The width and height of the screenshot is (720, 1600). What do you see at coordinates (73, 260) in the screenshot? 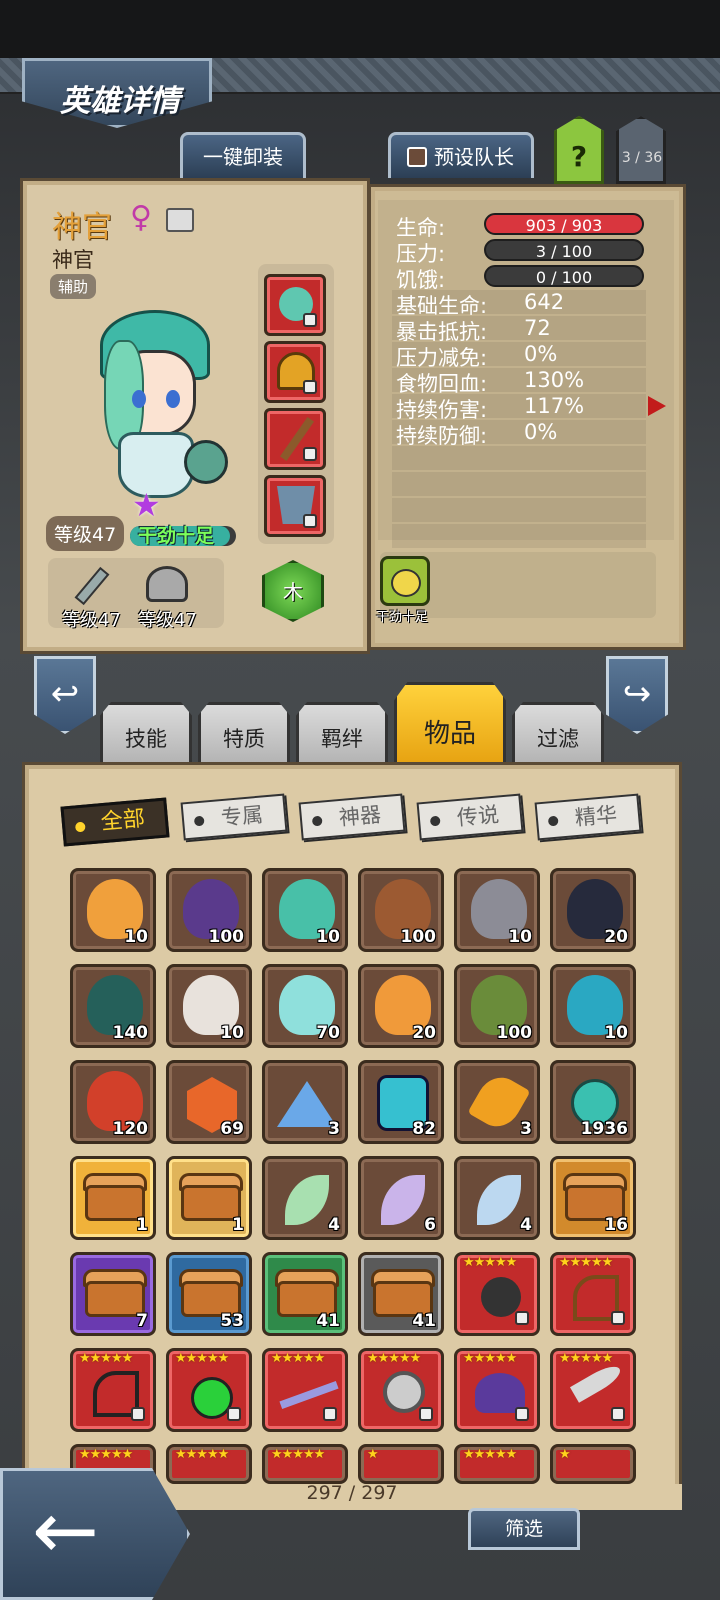
I see `hero-class: 神官` at bounding box center [73, 260].